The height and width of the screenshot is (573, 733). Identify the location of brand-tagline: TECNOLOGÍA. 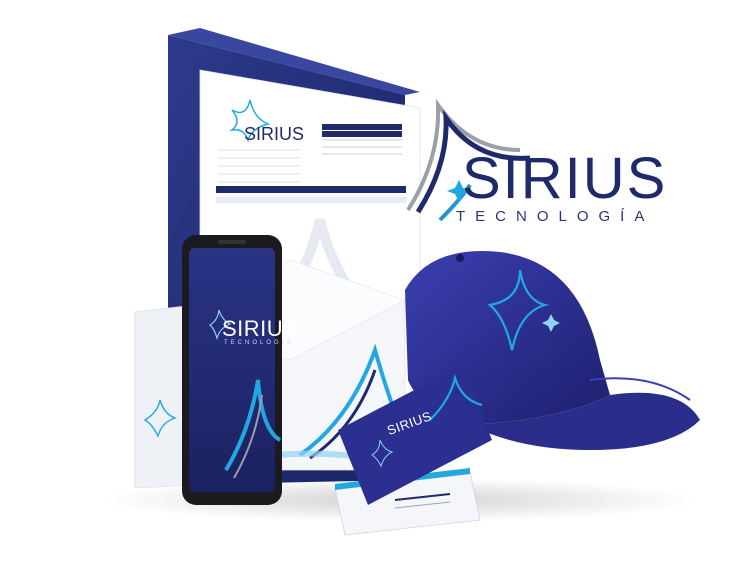
(555, 216).